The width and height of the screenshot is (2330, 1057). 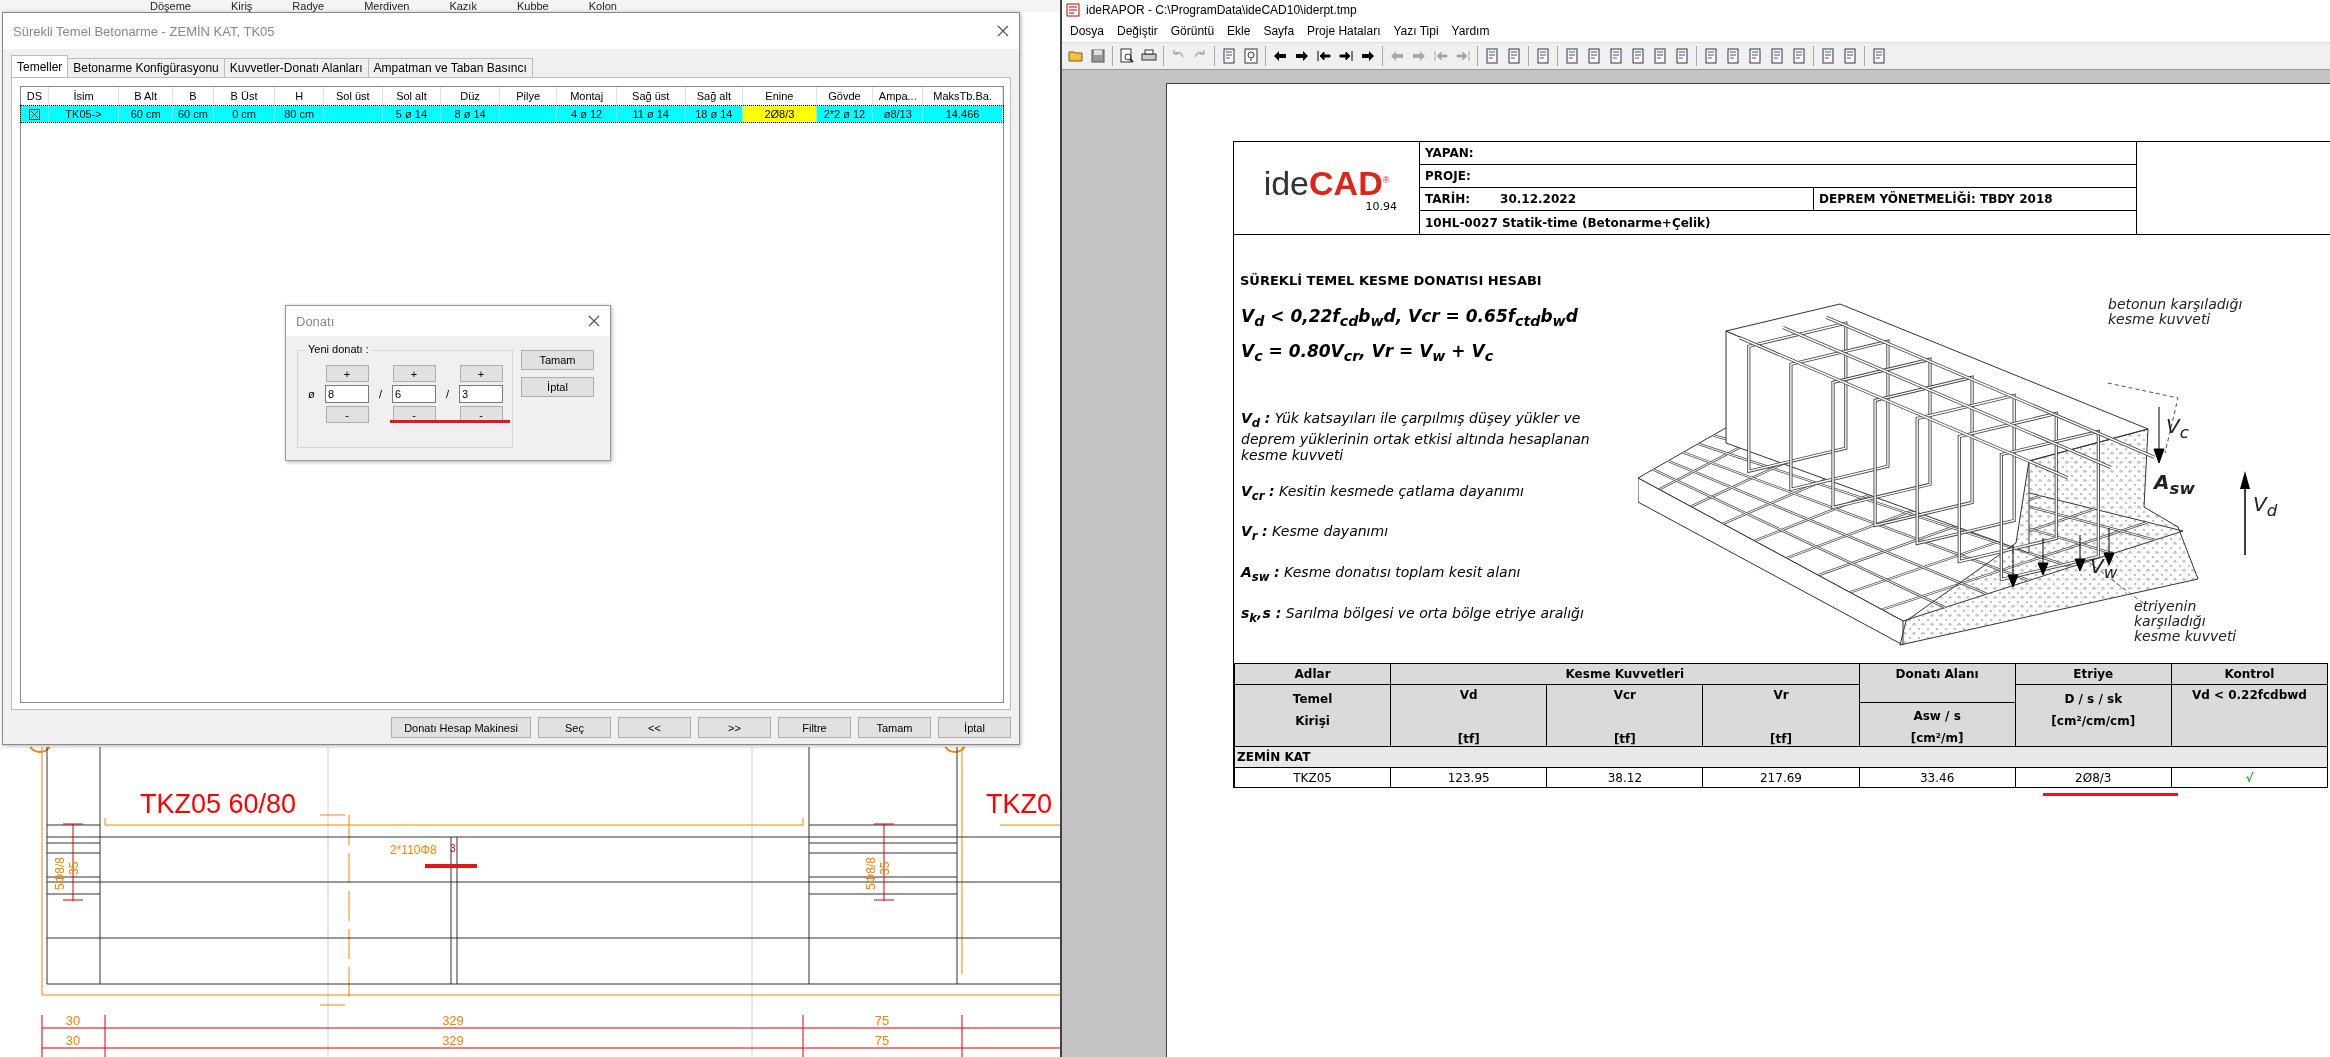 What do you see at coordinates (650, 113) in the screenshot?
I see `table-cell: 11 ø 14` at bounding box center [650, 113].